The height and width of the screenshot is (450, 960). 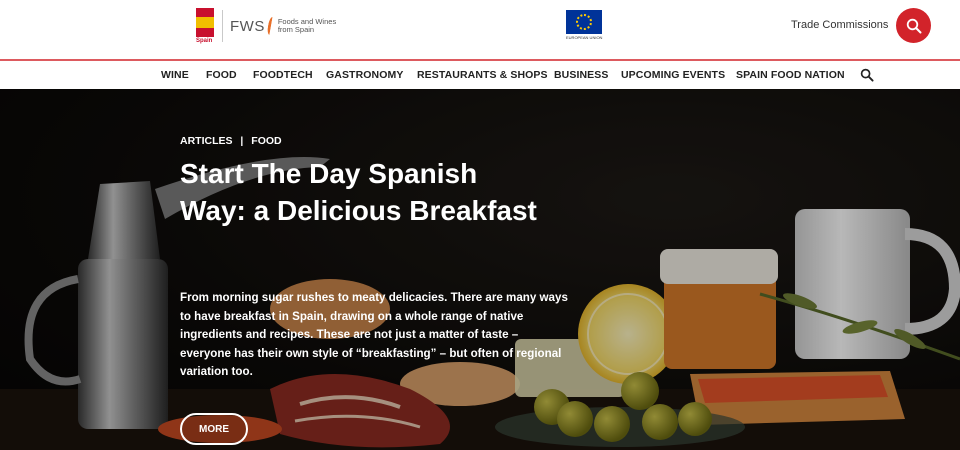 I want to click on fws-logo: FWS Foods and Wines from Spain, so click(x=285, y=26).